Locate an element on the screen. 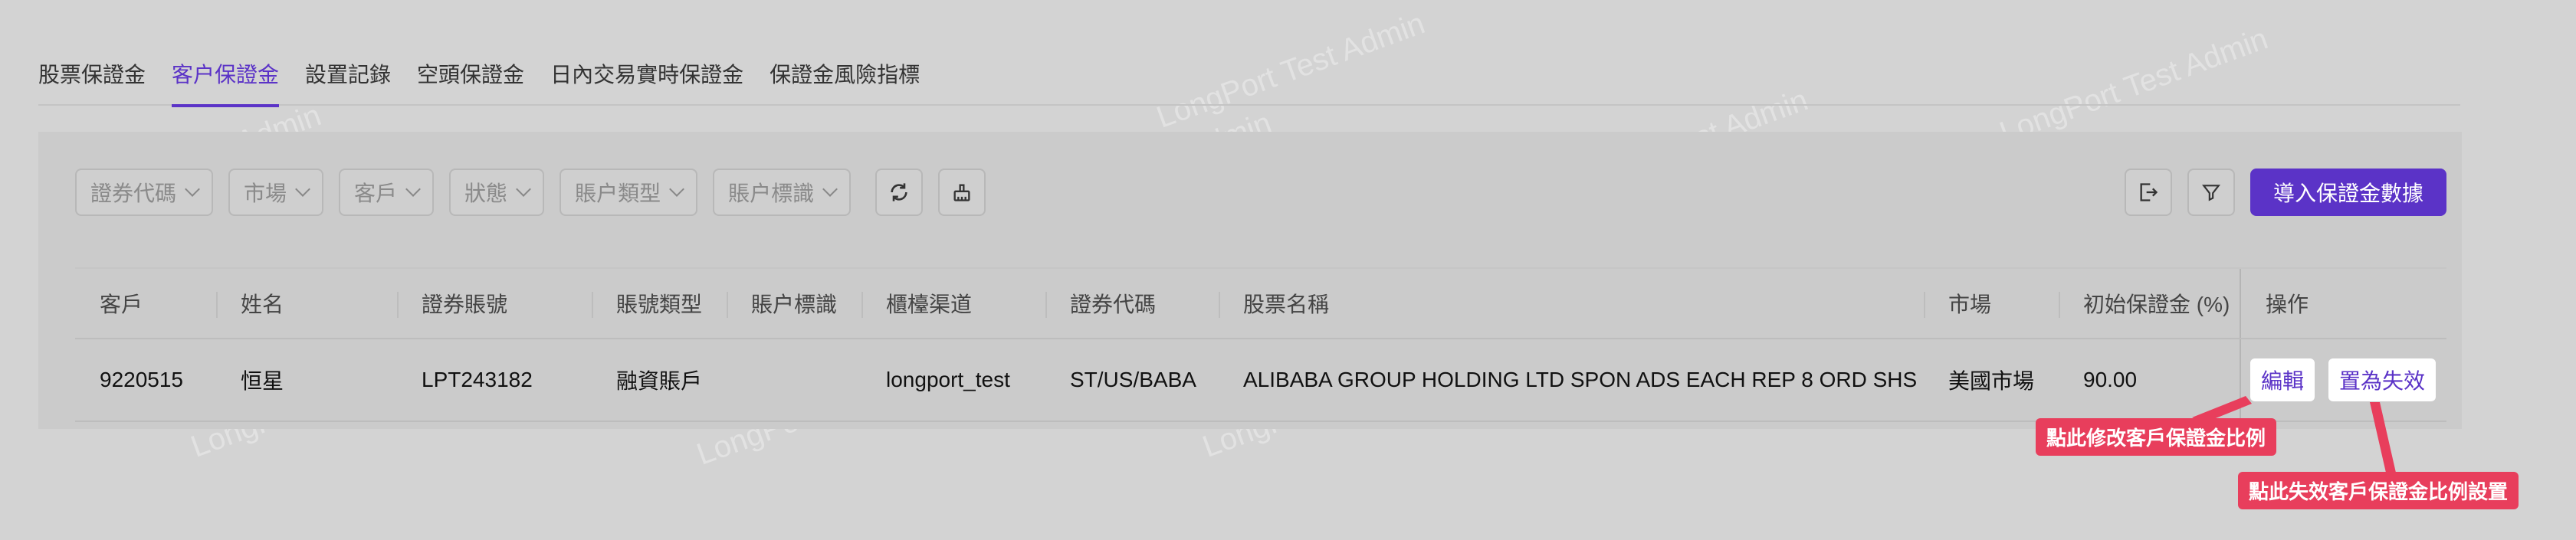  invalidate-hint-callout: 點此失效客戶保證金比例設置 is located at coordinates (2378, 490).